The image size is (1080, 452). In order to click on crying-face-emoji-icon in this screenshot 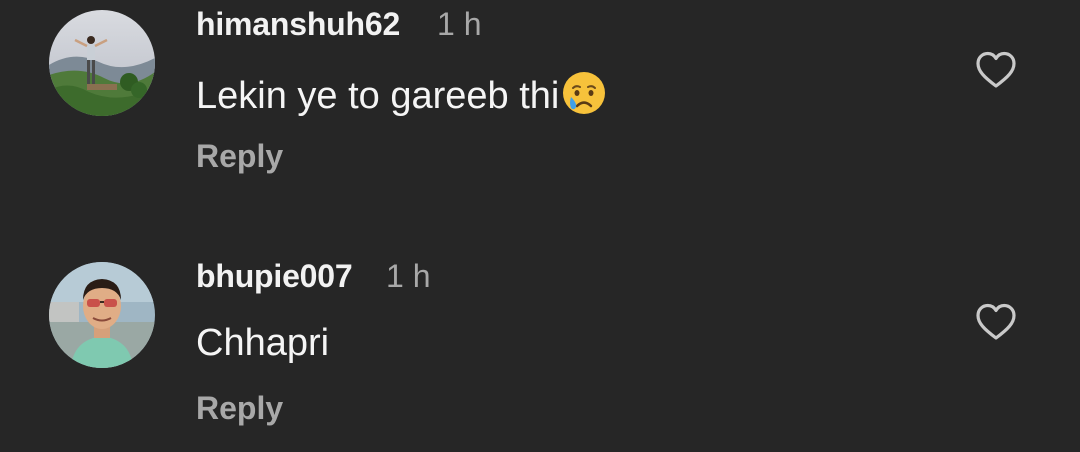, I will do `click(584, 93)`.